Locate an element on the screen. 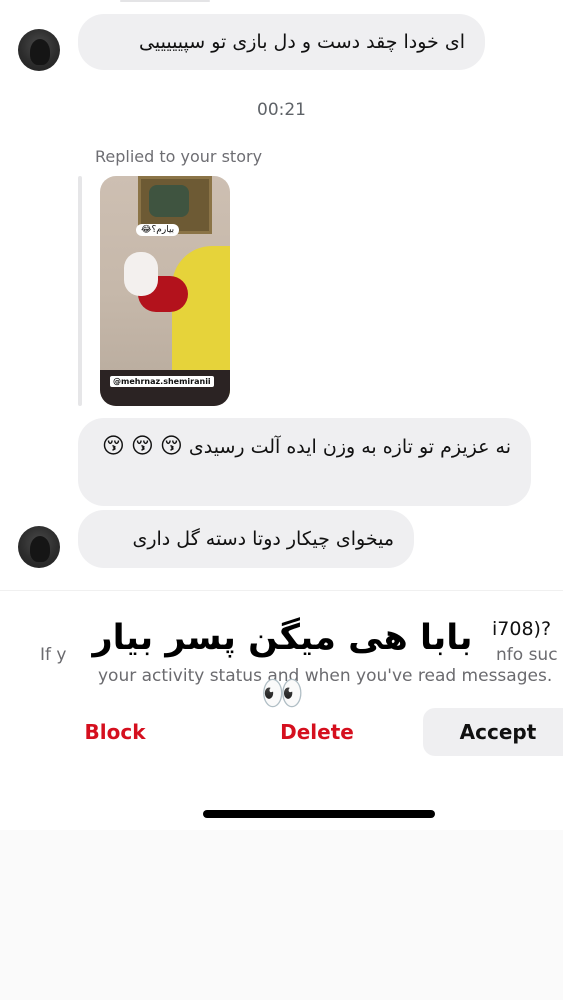 The width and height of the screenshot is (563, 1000). story-thumbnail: بیارم؟😂 @mehrnaz.shemiranii is located at coordinates (165, 291).